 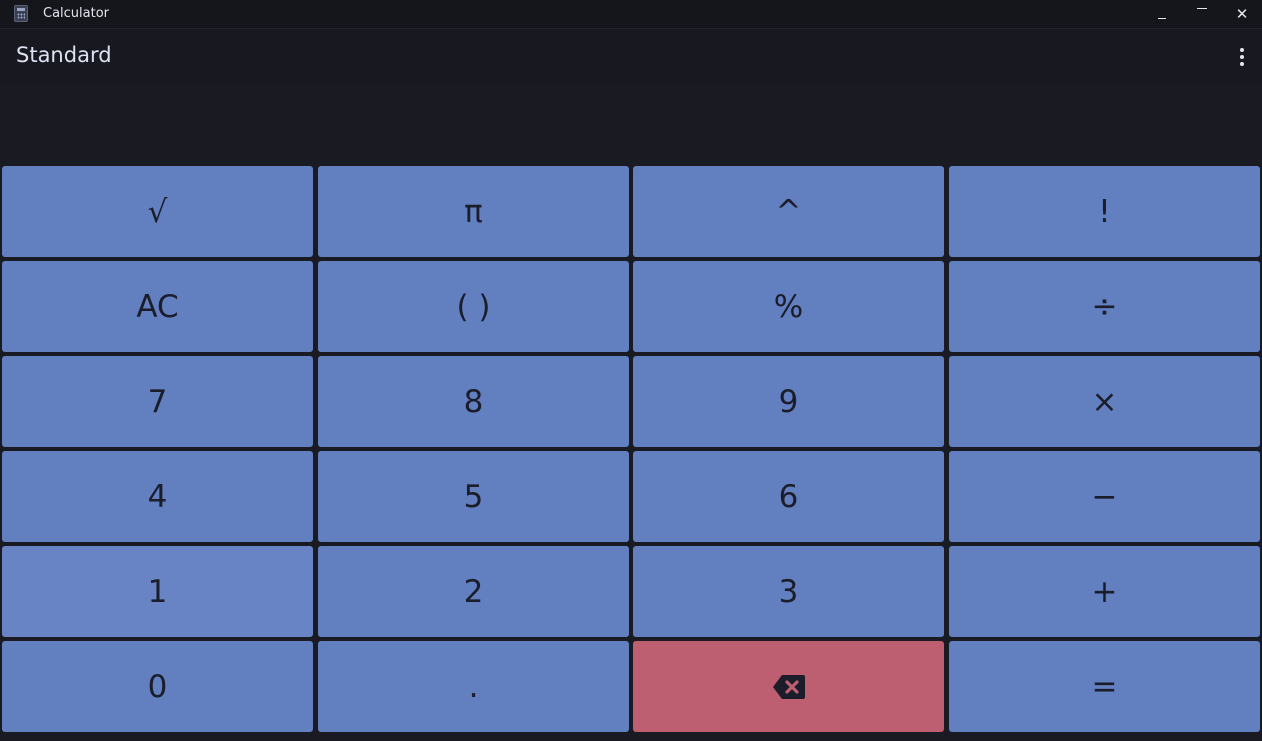 I want to click on multiply-button: ×, so click(x=1104, y=401).